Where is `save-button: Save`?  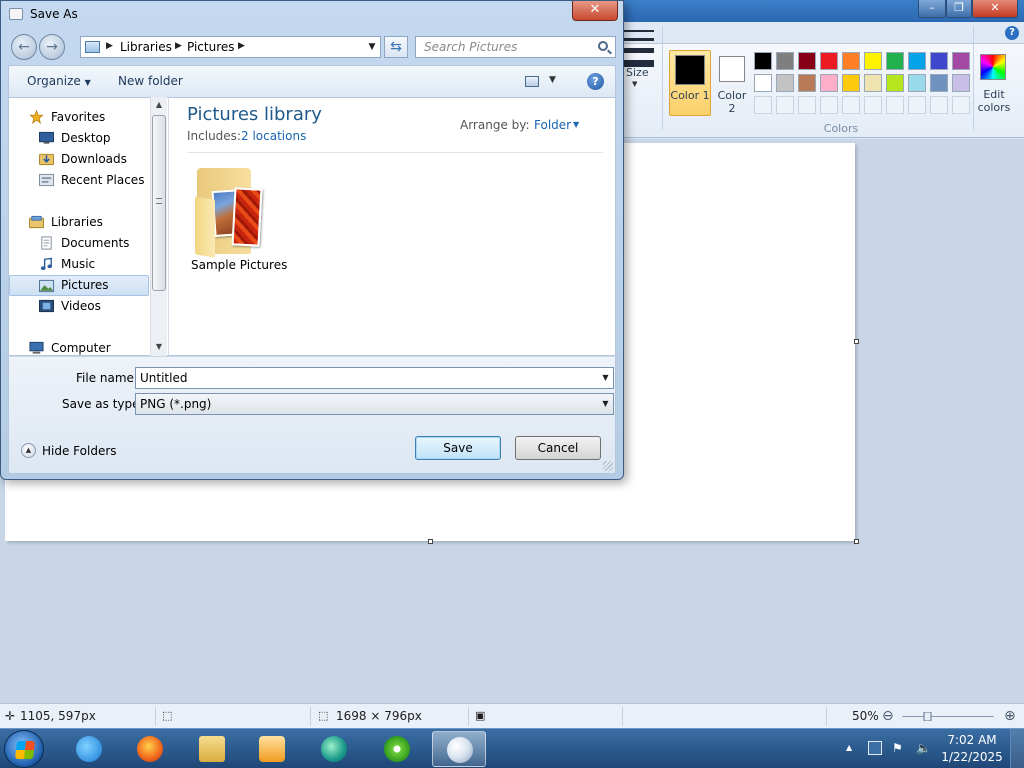 save-button: Save is located at coordinates (458, 448).